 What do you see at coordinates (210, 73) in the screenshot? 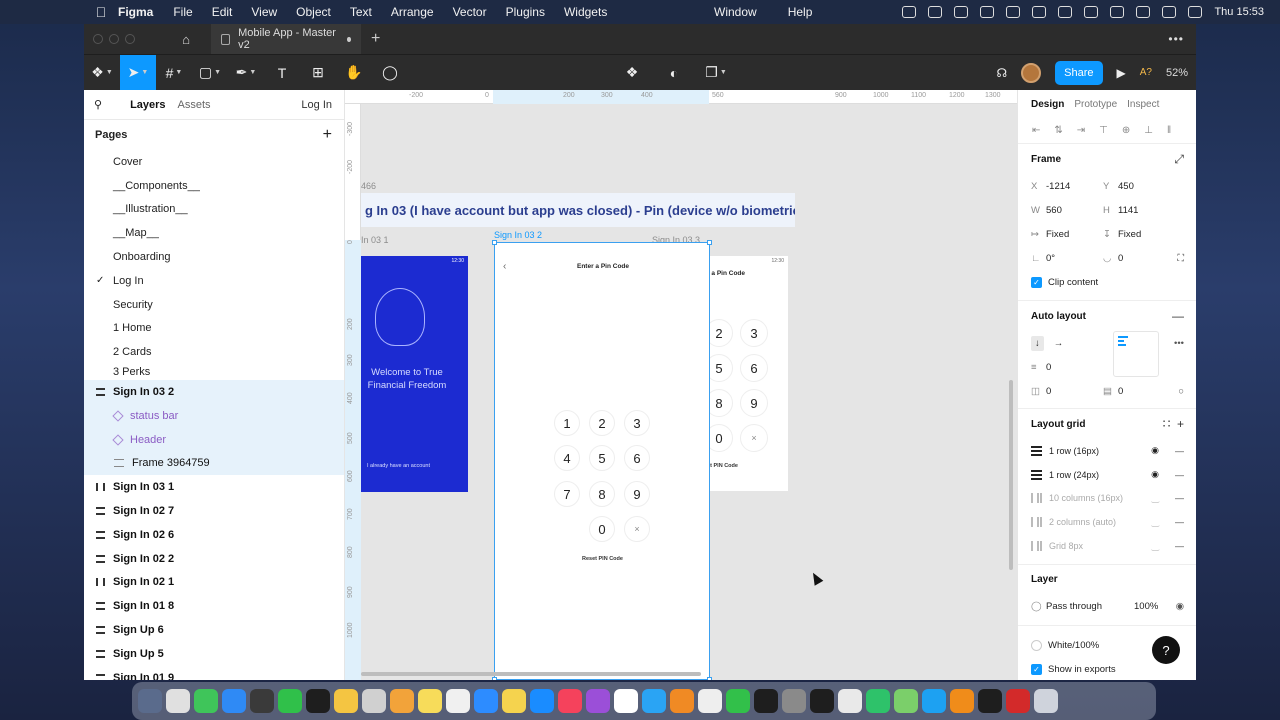
I see `shape-tool-button: ▢ ▼` at bounding box center [210, 73].